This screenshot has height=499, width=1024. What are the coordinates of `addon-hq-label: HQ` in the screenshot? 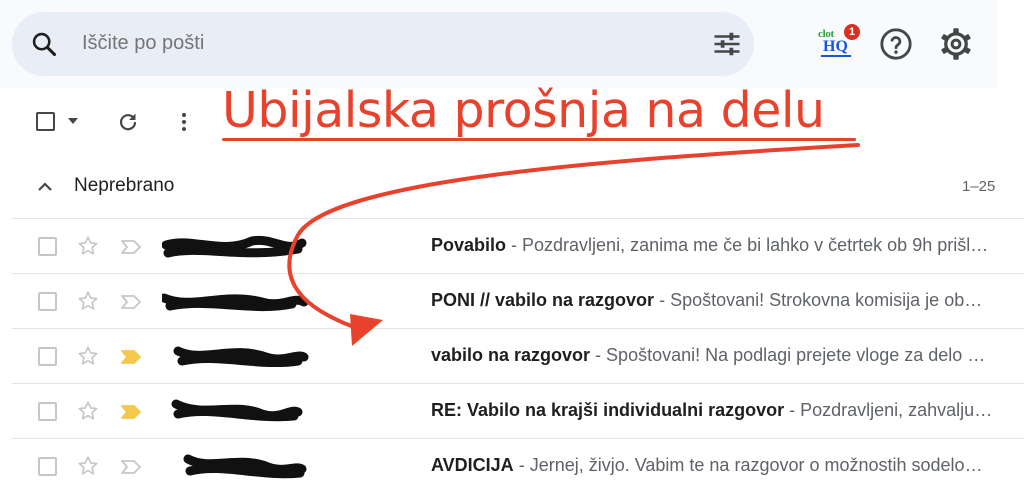 It's located at (835, 46).